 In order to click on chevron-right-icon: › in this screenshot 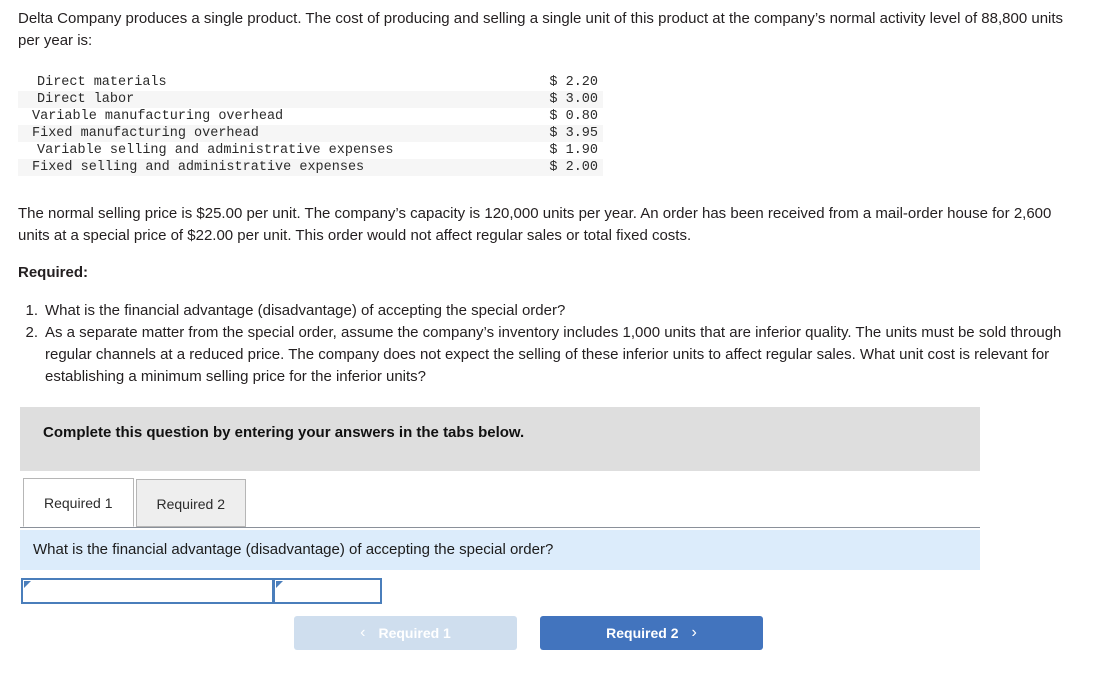, I will do `click(694, 632)`.